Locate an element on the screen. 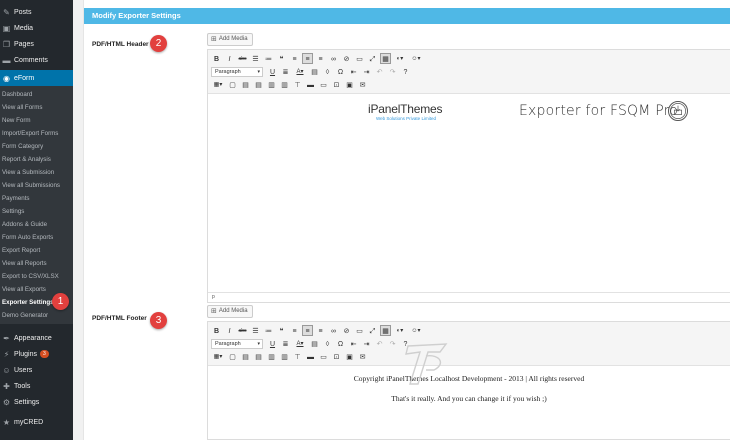  sidebar-item-settings: ⚙ Settings is located at coordinates (36, 402).